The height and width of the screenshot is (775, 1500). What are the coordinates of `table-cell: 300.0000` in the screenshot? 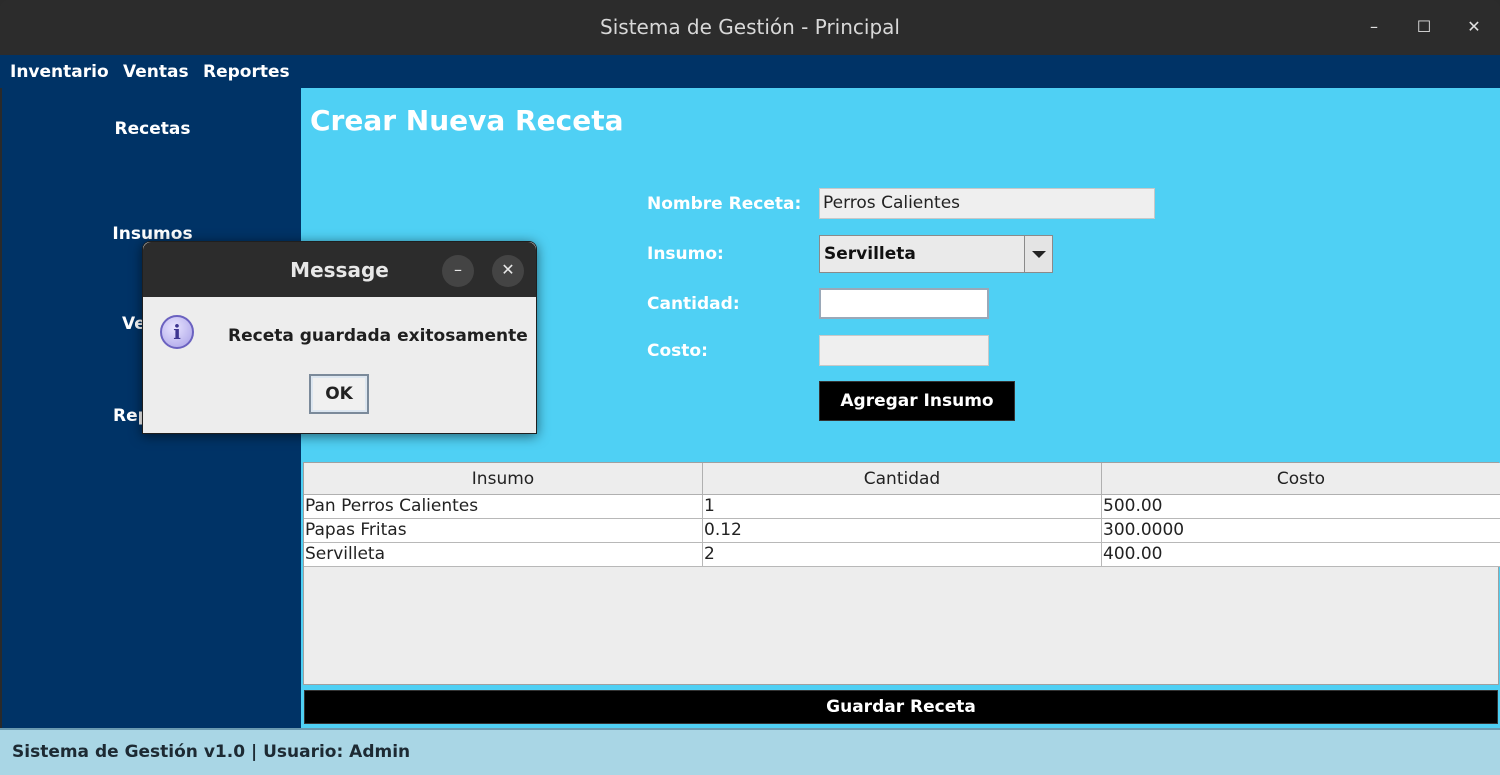 It's located at (1144, 530).